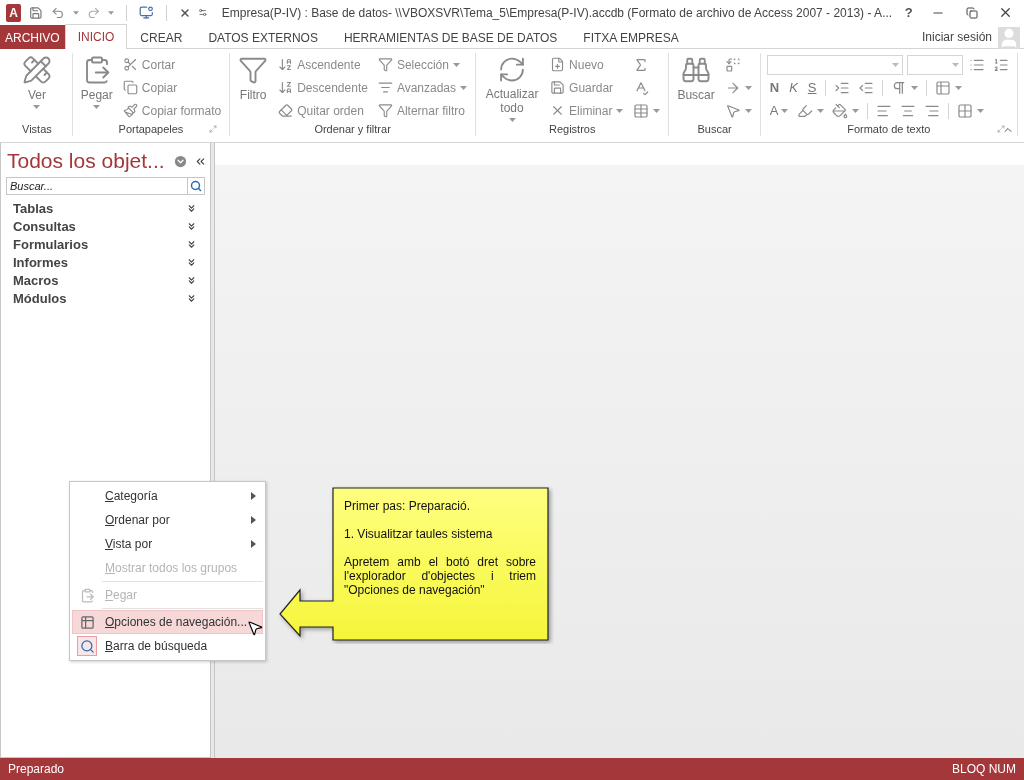 The width and height of the screenshot is (1024, 780). I want to click on grid-icon, so click(965, 110).